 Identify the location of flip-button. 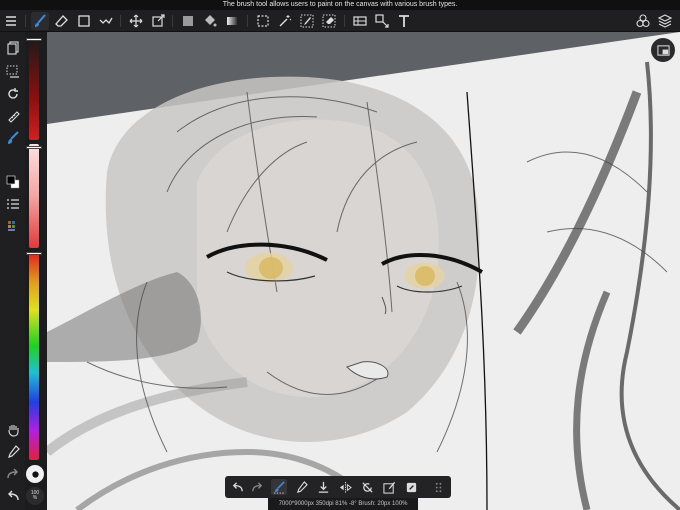
(345, 487).